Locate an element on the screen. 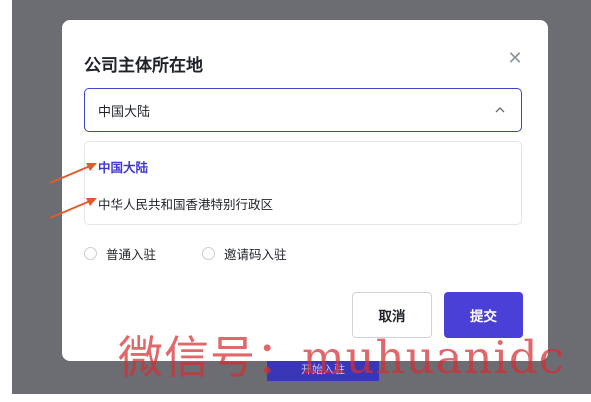 Image resolution: width=591 pixels, height=402 pixels. radio-invite-code-onboarding: 邀请码入驻 is located at coordinates (244, 253).